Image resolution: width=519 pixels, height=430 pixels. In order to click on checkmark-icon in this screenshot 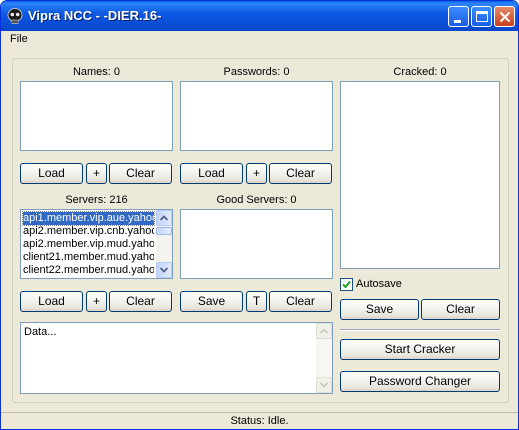, I will do `click(346, 284)`.